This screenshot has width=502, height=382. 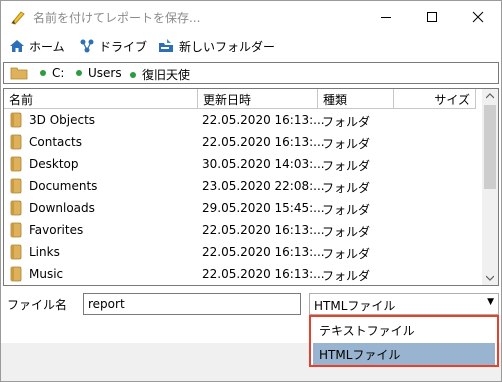 What do you see at coordinates (490, 96) in the screenshot?
I see `scroll-up-icon` at bounding box center [490, 96].